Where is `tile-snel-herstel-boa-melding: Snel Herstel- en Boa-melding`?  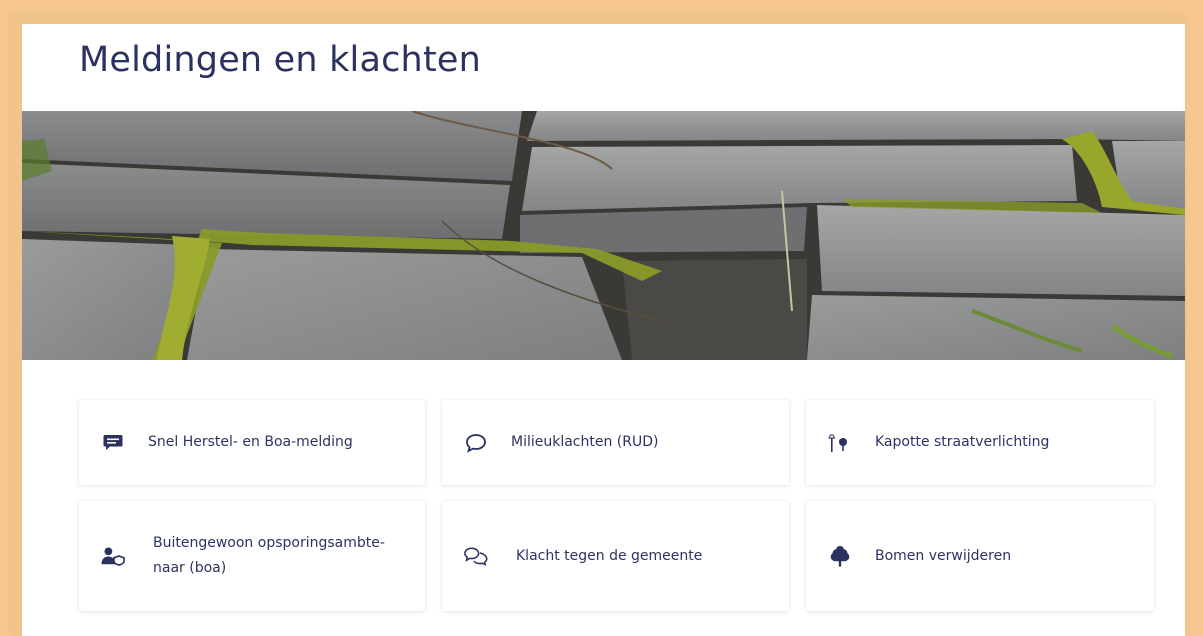 tile-snel-herstel-boa-melding: Snel Herstel- en Boa-melding is located at coordinates (252, 442).